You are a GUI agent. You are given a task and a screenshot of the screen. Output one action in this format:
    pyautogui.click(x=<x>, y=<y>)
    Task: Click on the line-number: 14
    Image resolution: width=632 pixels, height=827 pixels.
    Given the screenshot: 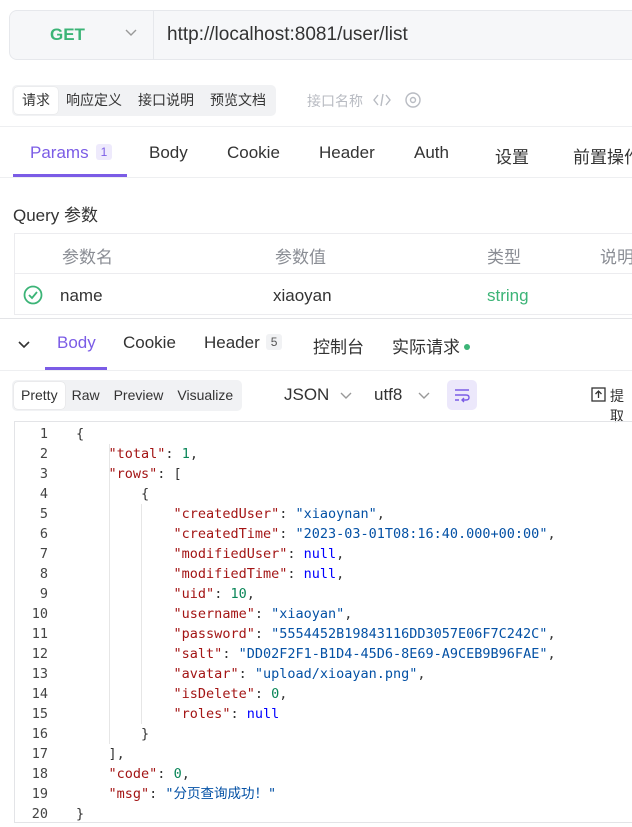 What is the action you would take?
    pyautogui.click(x=39, y=694)
    